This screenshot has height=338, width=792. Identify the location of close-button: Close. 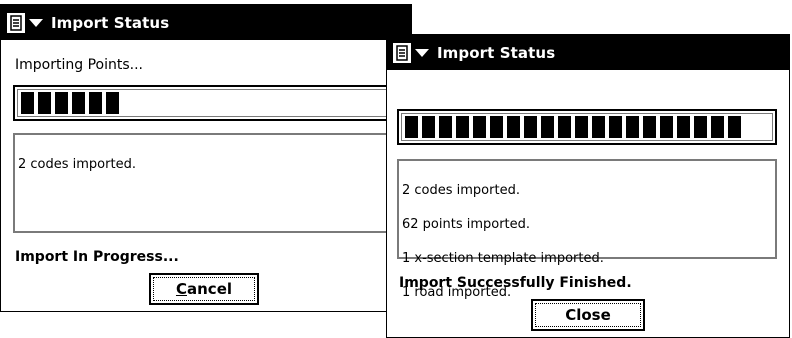
(588, 315).